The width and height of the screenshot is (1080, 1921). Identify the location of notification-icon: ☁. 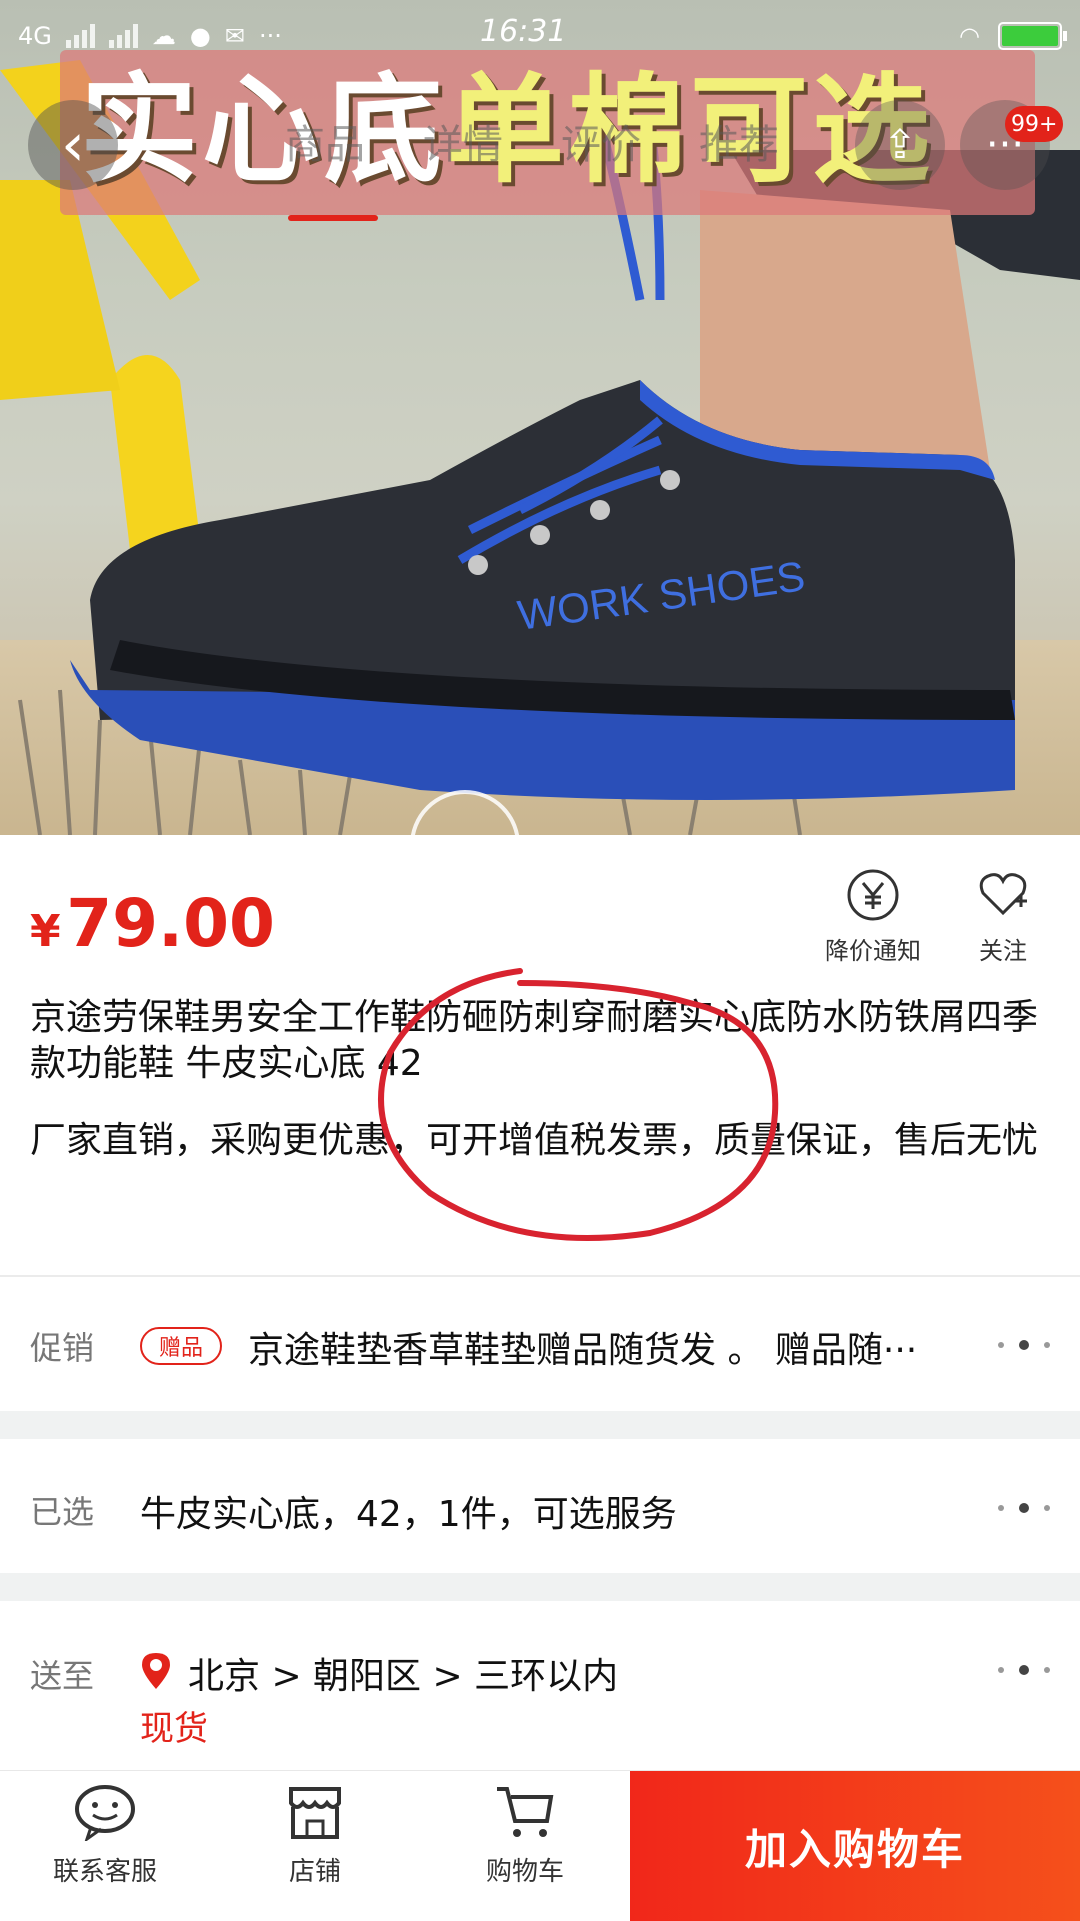
(163, 36).